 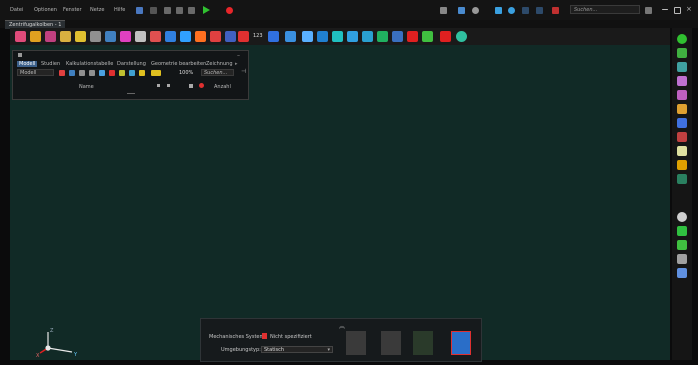 What do you see at coordinates (397, 36) in the screenshot?
I see `results-icon` at bounding box center [397, 36].